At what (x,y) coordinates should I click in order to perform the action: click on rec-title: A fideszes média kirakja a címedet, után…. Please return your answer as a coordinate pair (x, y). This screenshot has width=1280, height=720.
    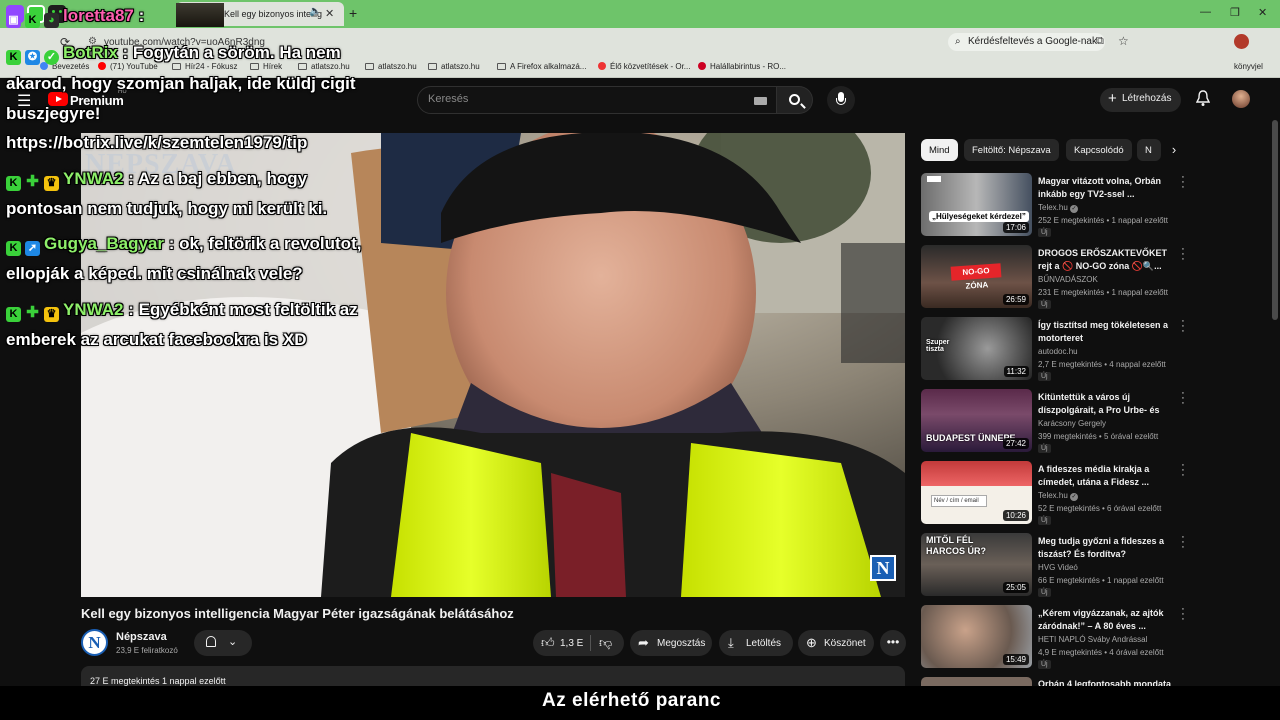
    Looking at the image, I should click on (1105, 475).